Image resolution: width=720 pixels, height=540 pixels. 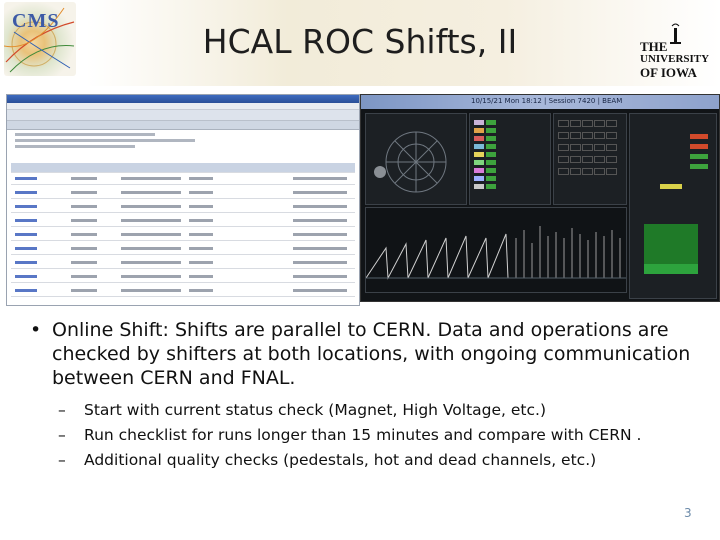 I want to click on data-flow-panel, so click(x=673, y=206).